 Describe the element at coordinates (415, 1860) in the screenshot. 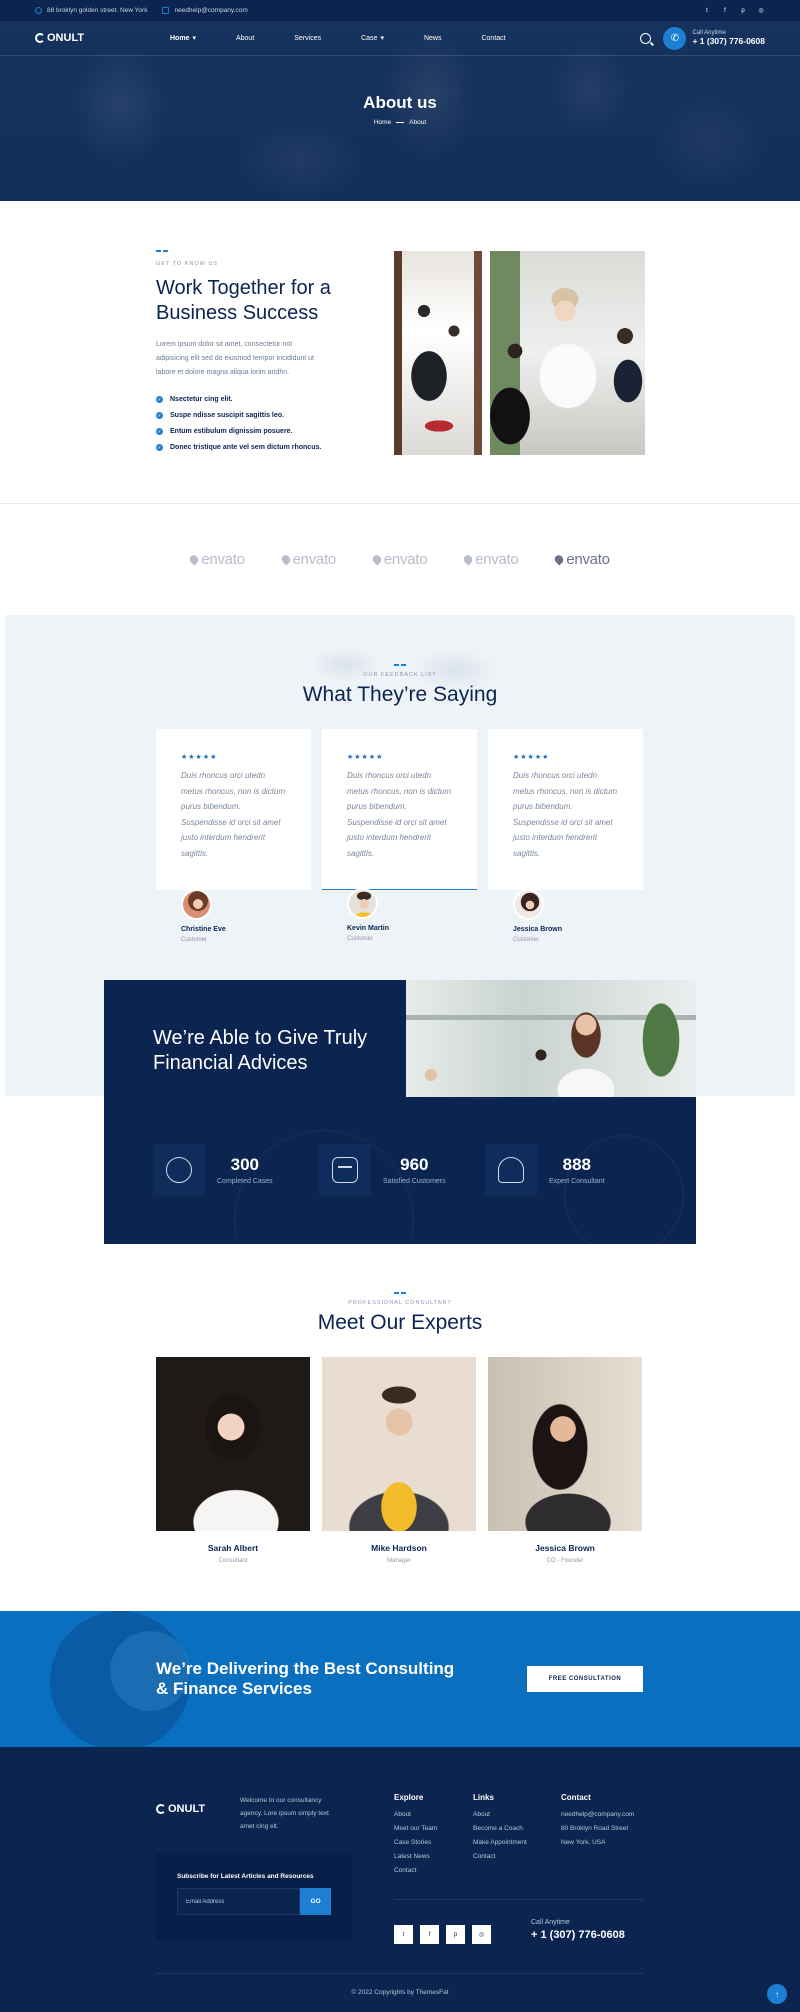

I see `footer-link: Latest News` at that location.